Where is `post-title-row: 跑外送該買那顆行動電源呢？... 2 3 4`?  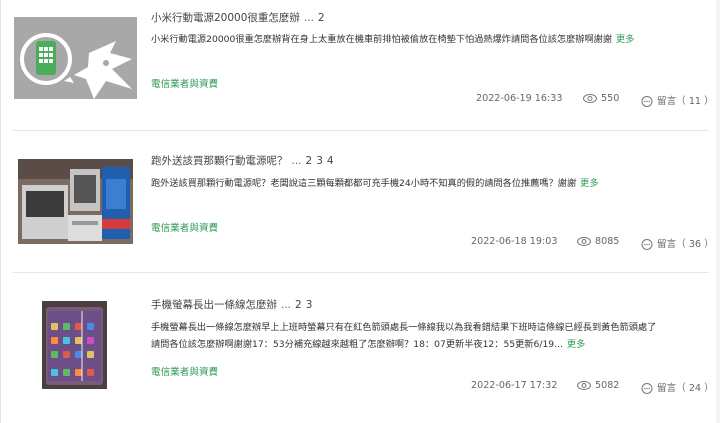 post-title-row: 跑外送該買那顆行動電源呢？... 2 3 4 is located at coordinates (242, 160).